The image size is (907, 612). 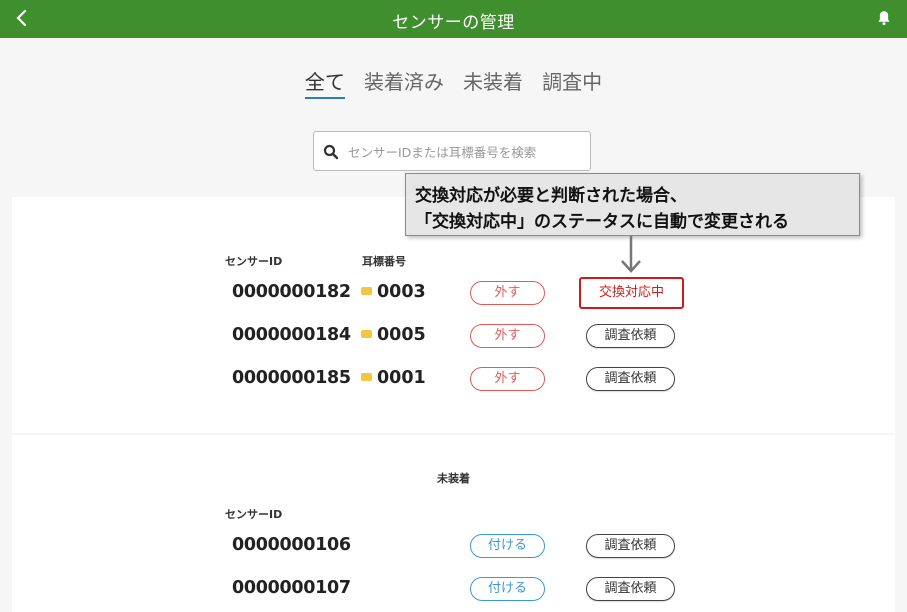 What do you see at coordinates (384, 261) in the screenshot?
I see `column-header-ear-tag: 耳標番号` at bounding box center [384, 261].